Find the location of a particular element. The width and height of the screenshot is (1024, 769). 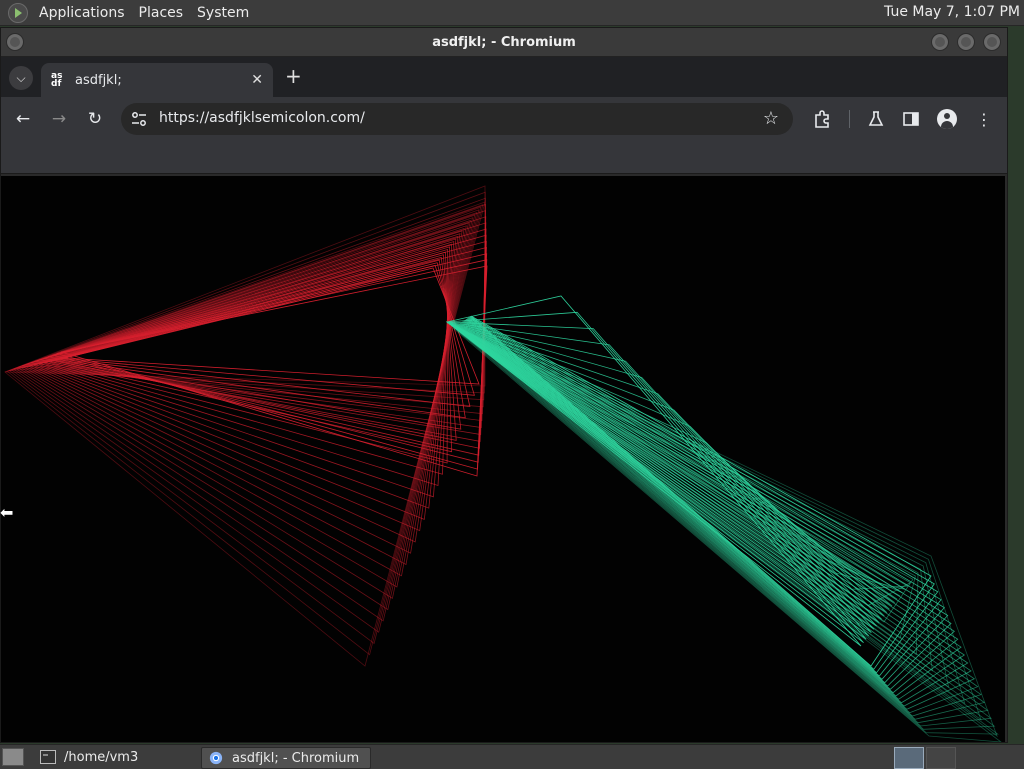

maximize-button is located at coordinates (966, 42).